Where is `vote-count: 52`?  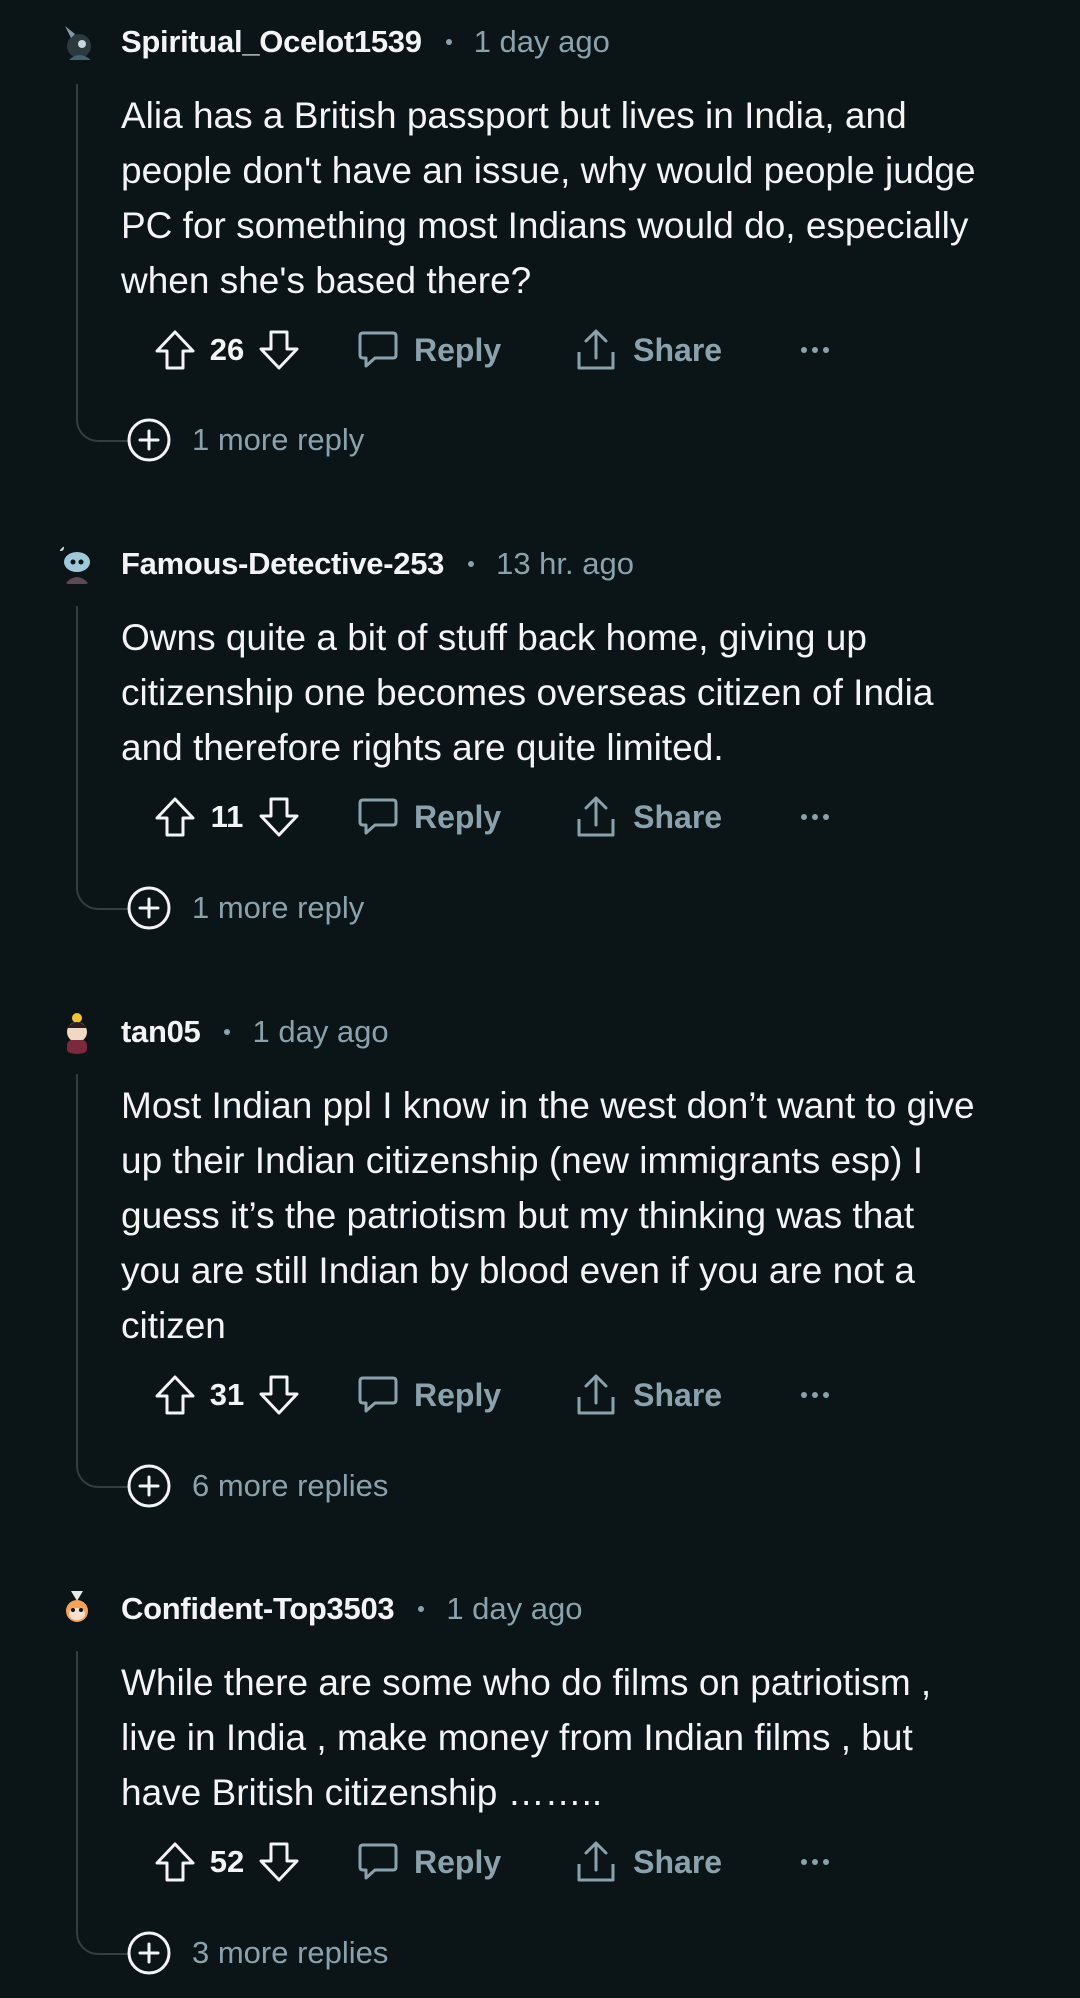 vote-count: 52 is located at coordinates (227, 1861).